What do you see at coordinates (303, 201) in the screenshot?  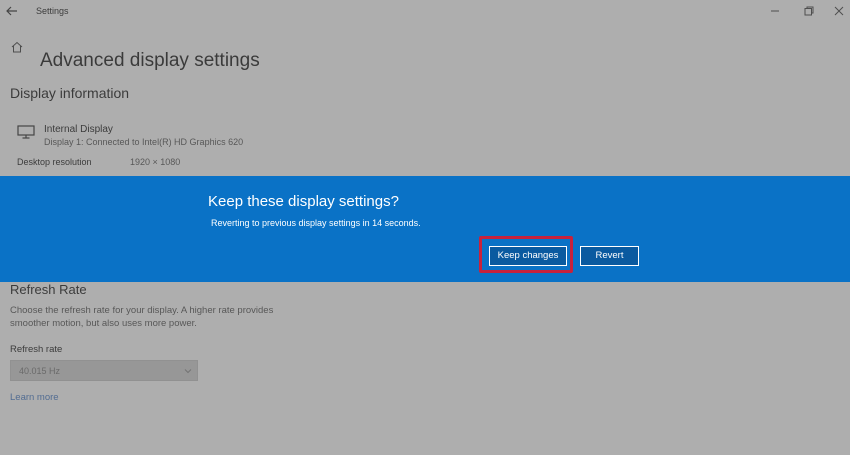 I see `dialog-title: Keep these display settings?` at bounding box center [303, 201].